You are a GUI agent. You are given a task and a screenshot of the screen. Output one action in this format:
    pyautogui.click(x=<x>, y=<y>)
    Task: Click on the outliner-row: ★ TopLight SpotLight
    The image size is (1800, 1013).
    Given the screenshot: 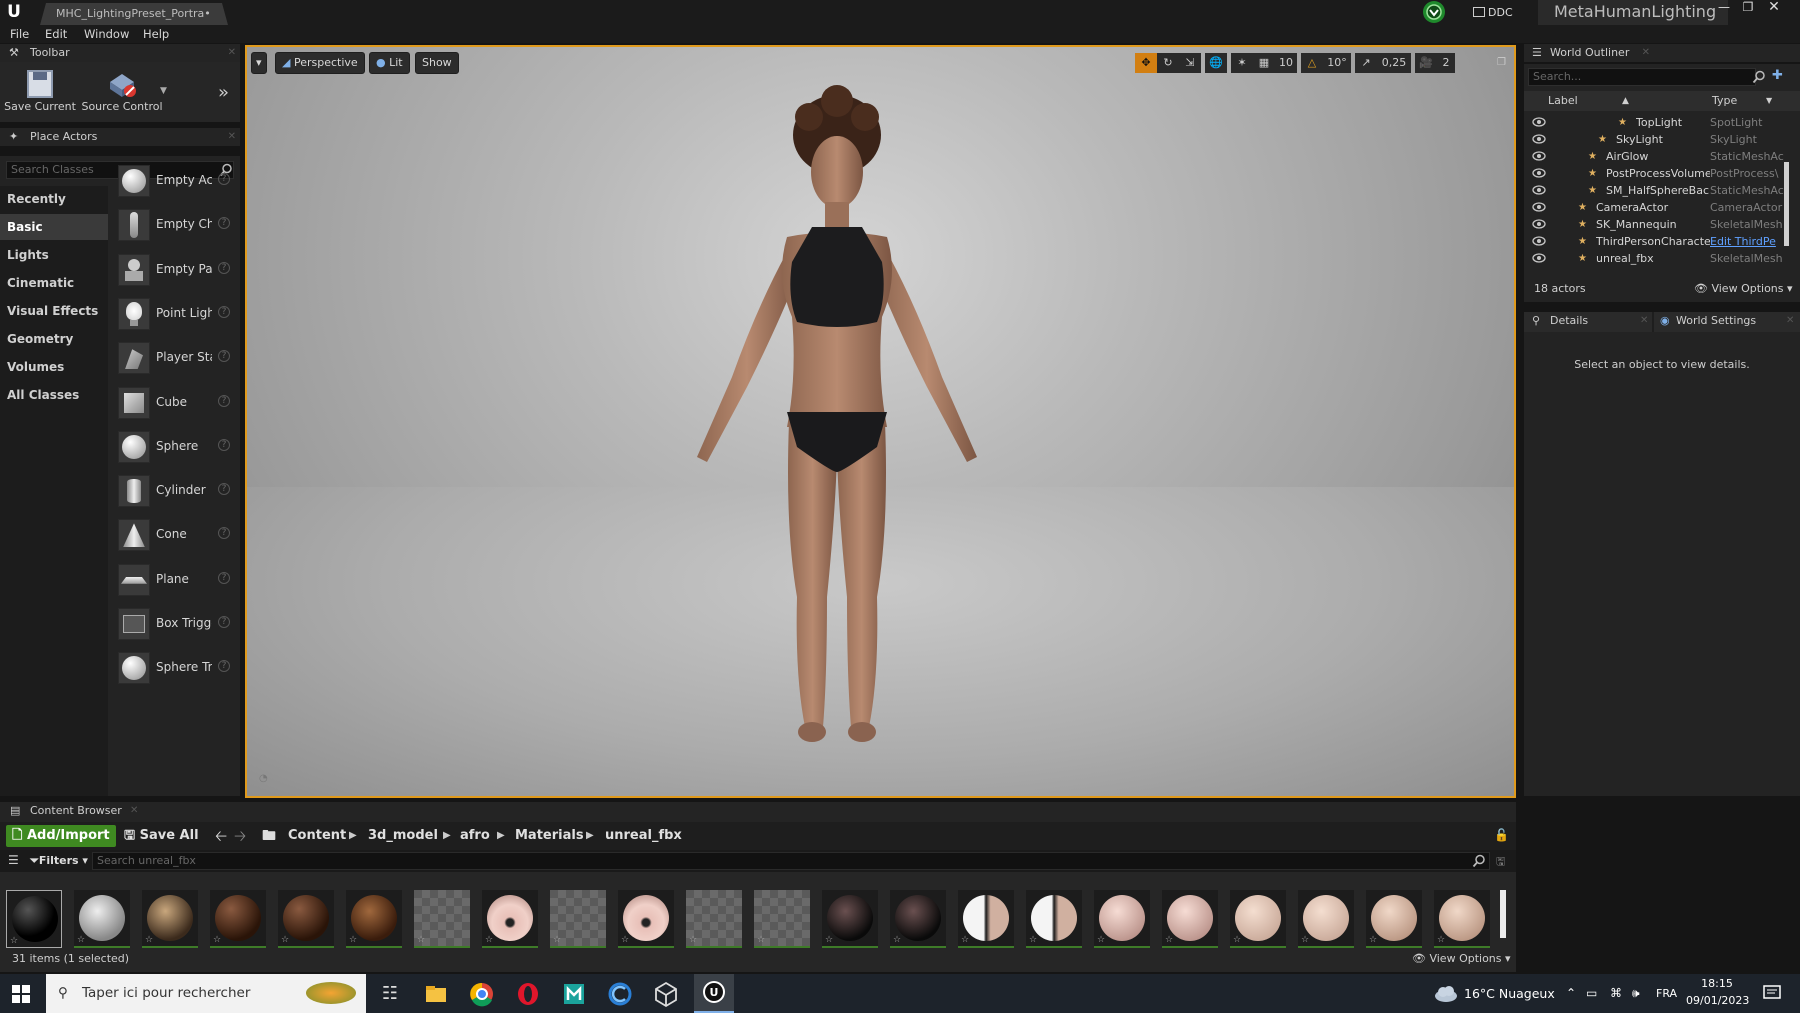 What is the action you would take?
    pyautogui.click(x=1656, y=122)
    